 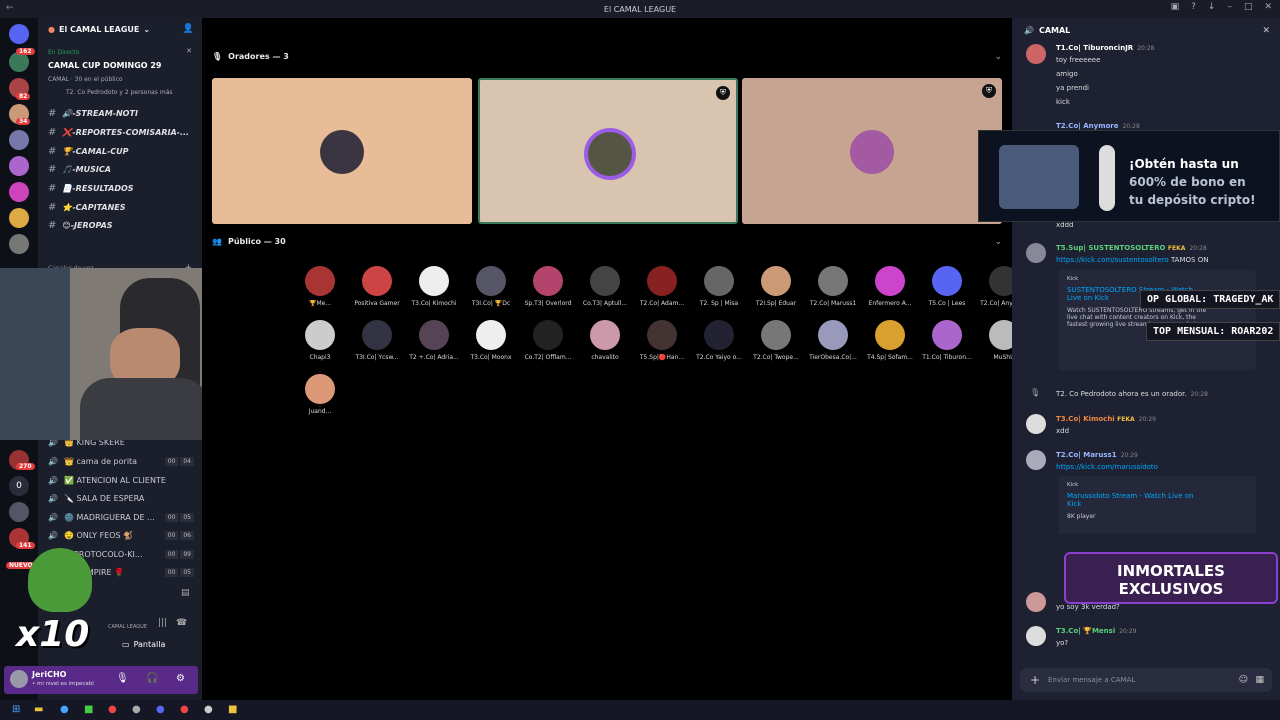 I want to click on channel-camal-cup: # 🏆-CAMAL-CUP, so click(x=88, y=151).